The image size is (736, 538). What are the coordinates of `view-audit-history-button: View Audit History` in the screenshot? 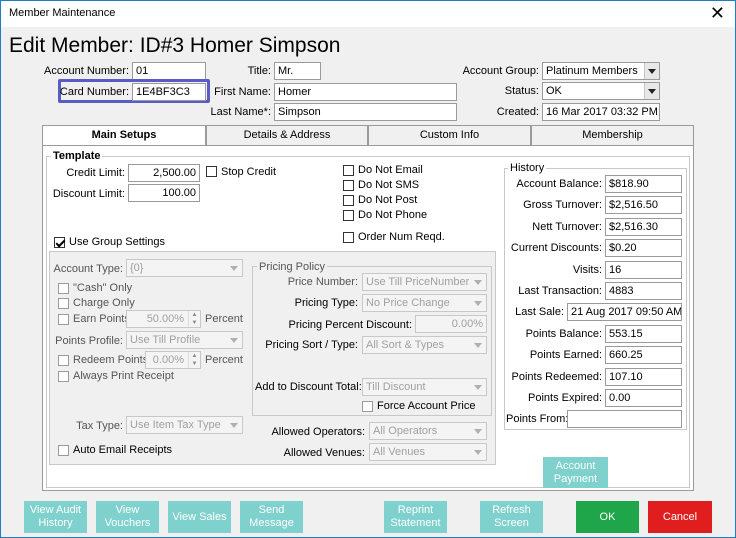 It's located at (55, 517).